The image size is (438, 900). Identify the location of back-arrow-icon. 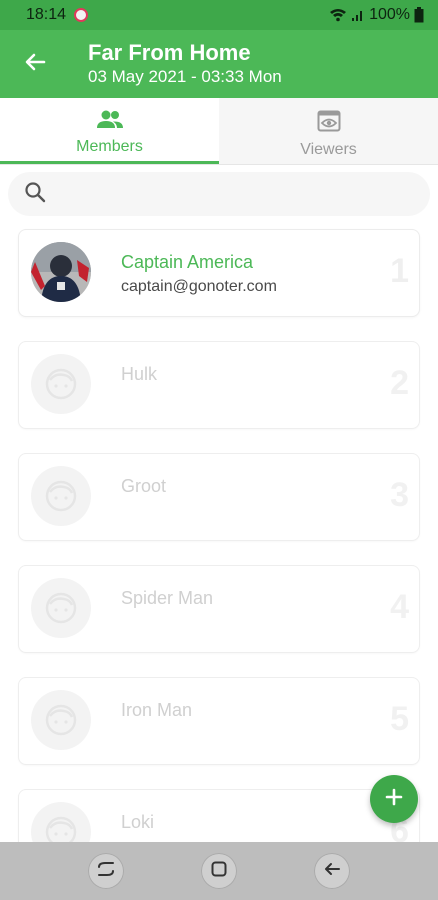
(332, 871).